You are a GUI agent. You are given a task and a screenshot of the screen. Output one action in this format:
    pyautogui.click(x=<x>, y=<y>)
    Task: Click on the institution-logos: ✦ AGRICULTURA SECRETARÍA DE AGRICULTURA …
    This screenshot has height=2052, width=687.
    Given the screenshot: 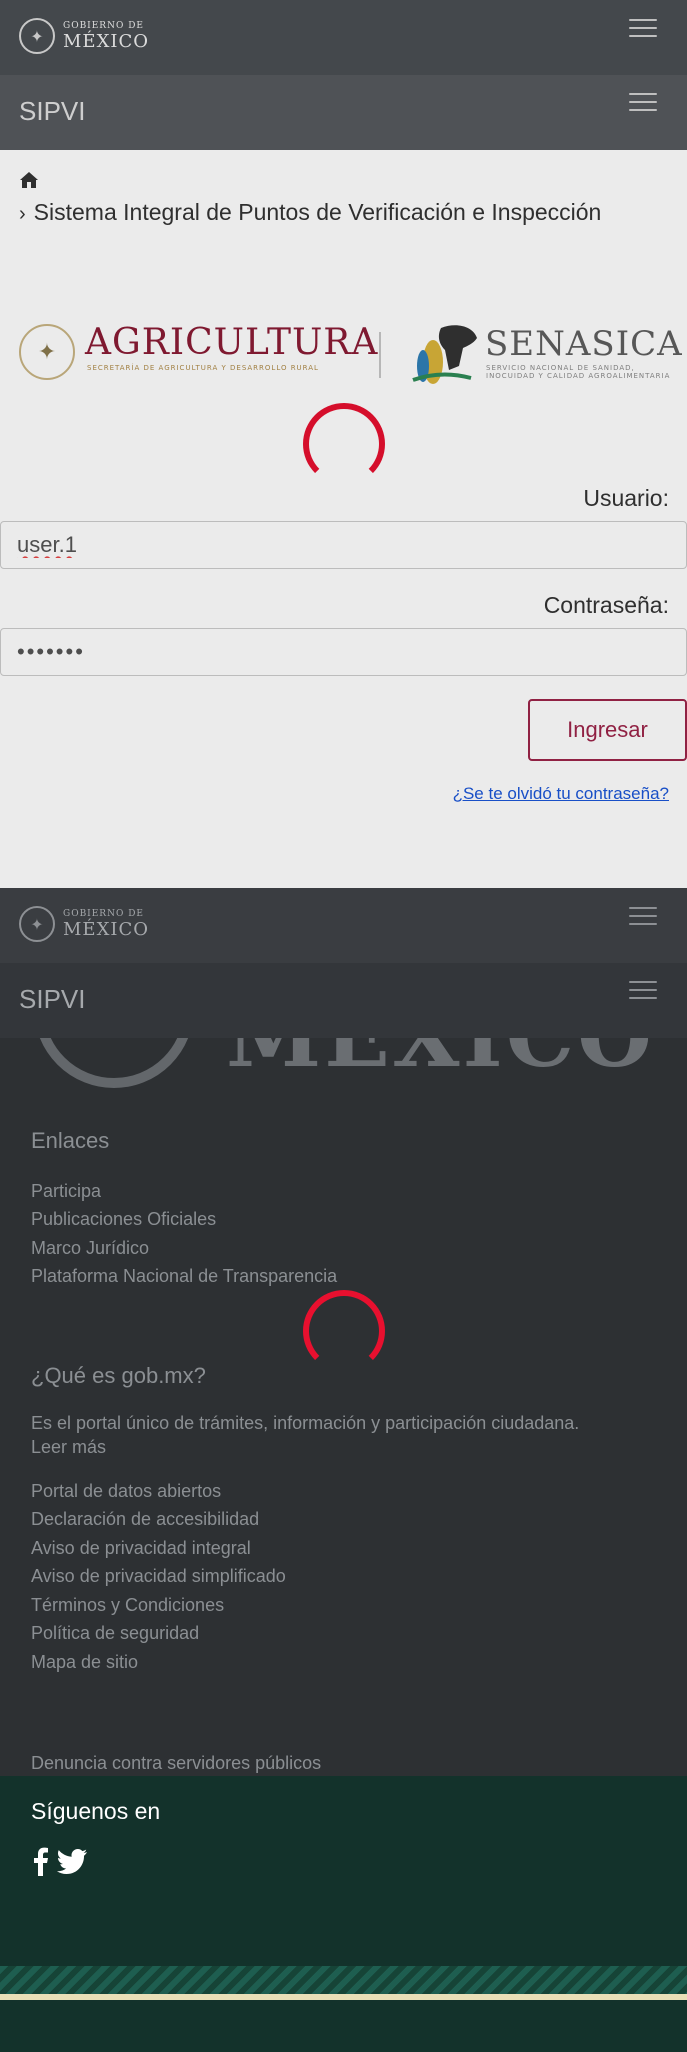 What is the action you would take?
    pyautogui.click(x=350, y=355)
    